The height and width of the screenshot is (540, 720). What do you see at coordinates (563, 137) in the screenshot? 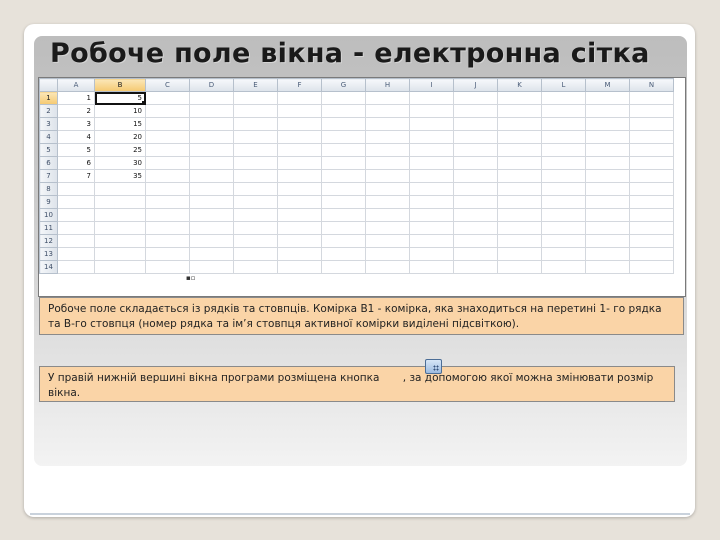
I see `cell-l4` at bounding box center [563, 137].